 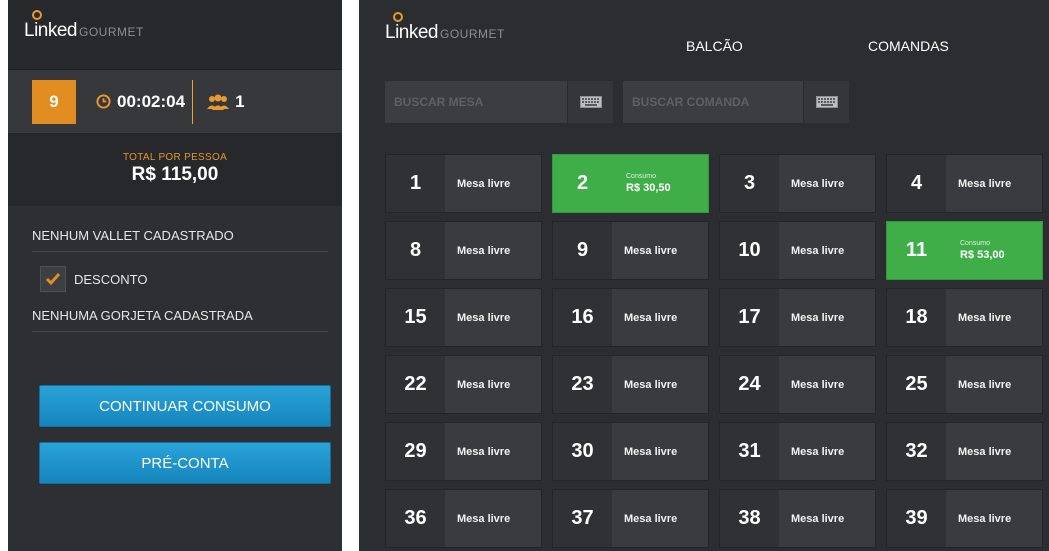 I want to click on table-number: 15, so click(x=415, y=317).